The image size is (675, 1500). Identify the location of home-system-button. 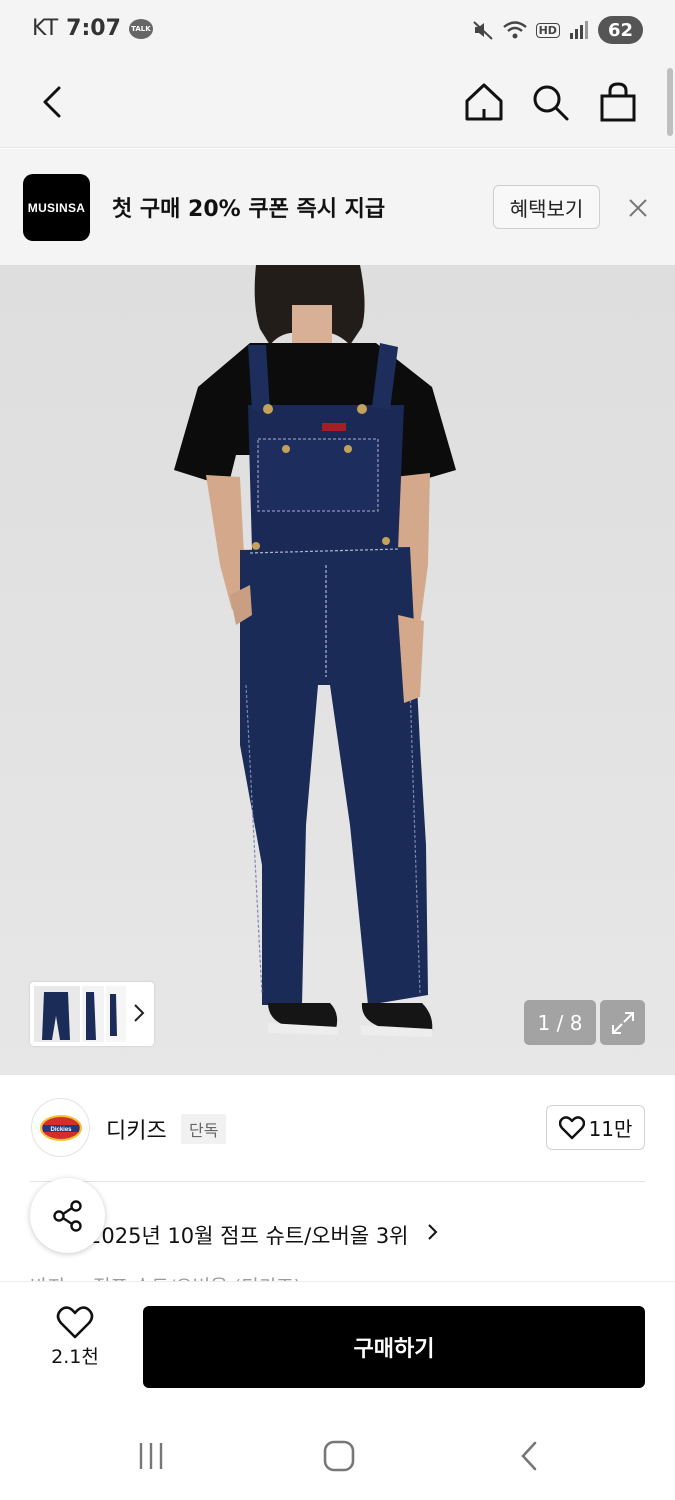
(339, 1456).